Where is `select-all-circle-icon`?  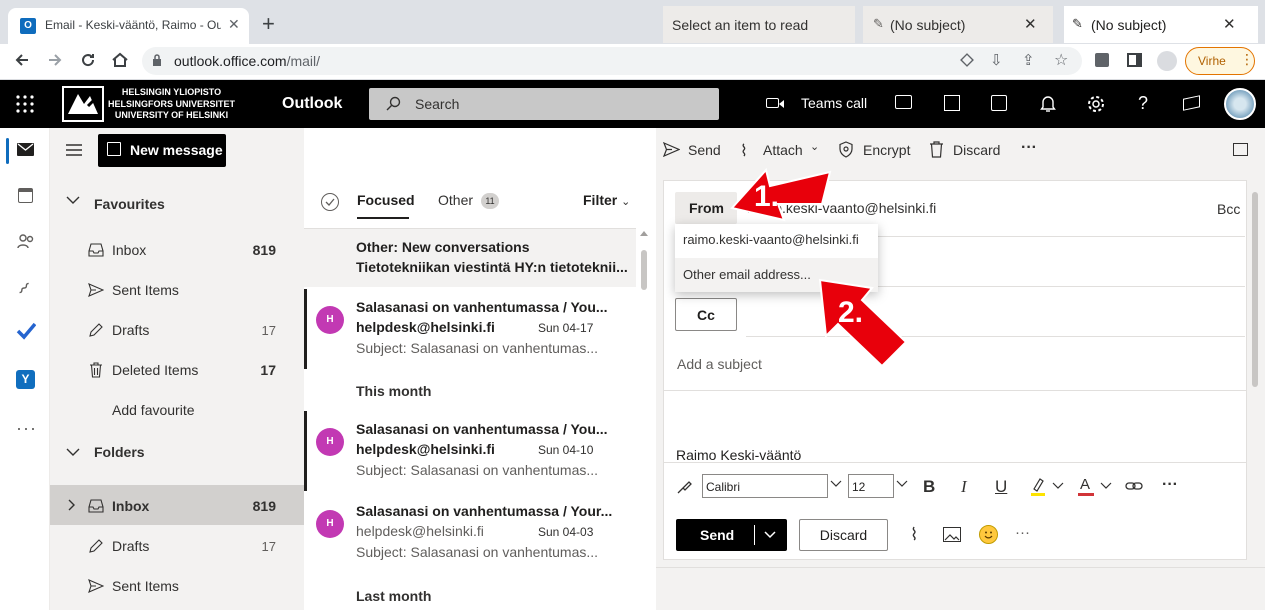 select-all-circle-icon is located at coordinates (330, 202).